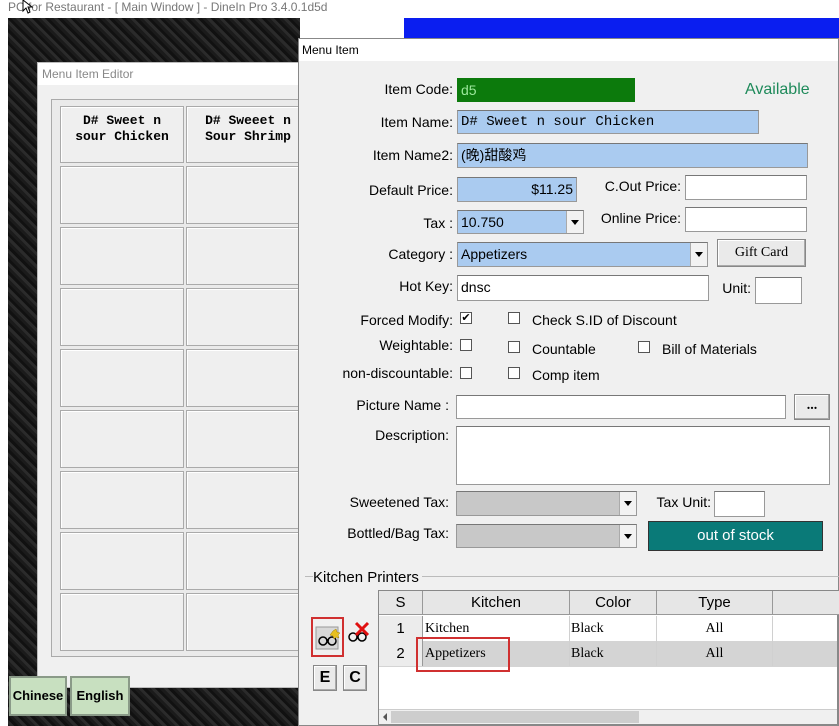 The height and width of the screenshot is (726, 839). I want to click on bill-of-materials-checkbox, so click(644, 347).